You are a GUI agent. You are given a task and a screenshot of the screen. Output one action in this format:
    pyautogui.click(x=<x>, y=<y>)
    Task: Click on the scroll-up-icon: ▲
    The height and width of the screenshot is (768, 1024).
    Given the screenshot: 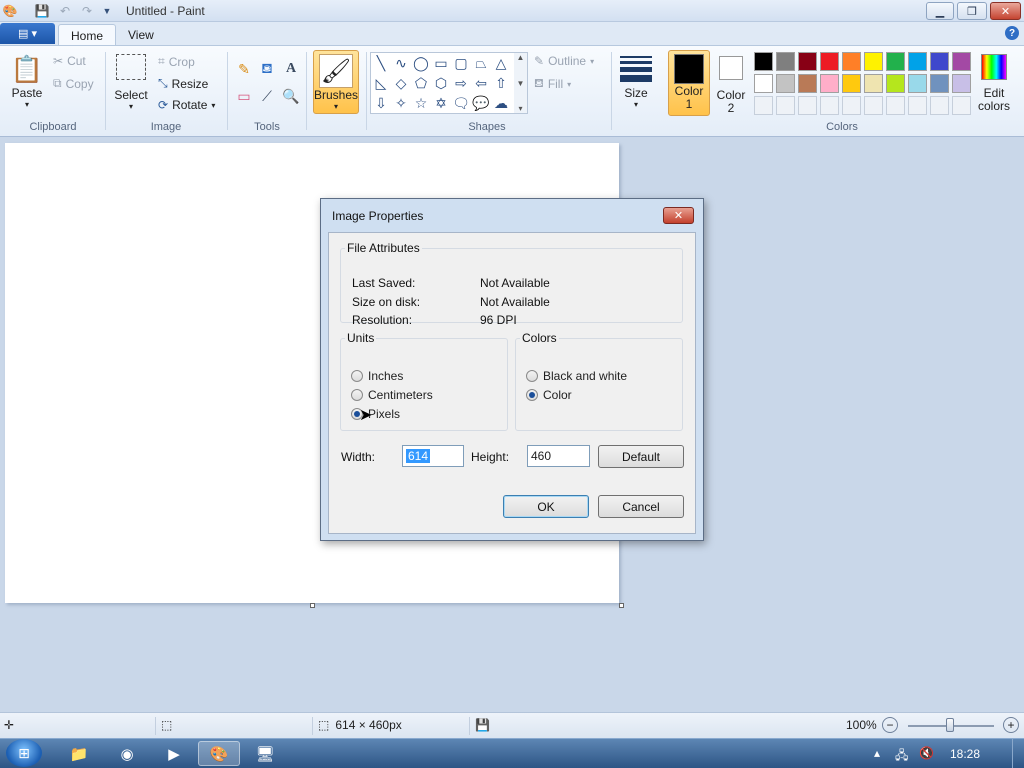 What is the action you would take?
    pyautogui.click(x=521, y=57)
    